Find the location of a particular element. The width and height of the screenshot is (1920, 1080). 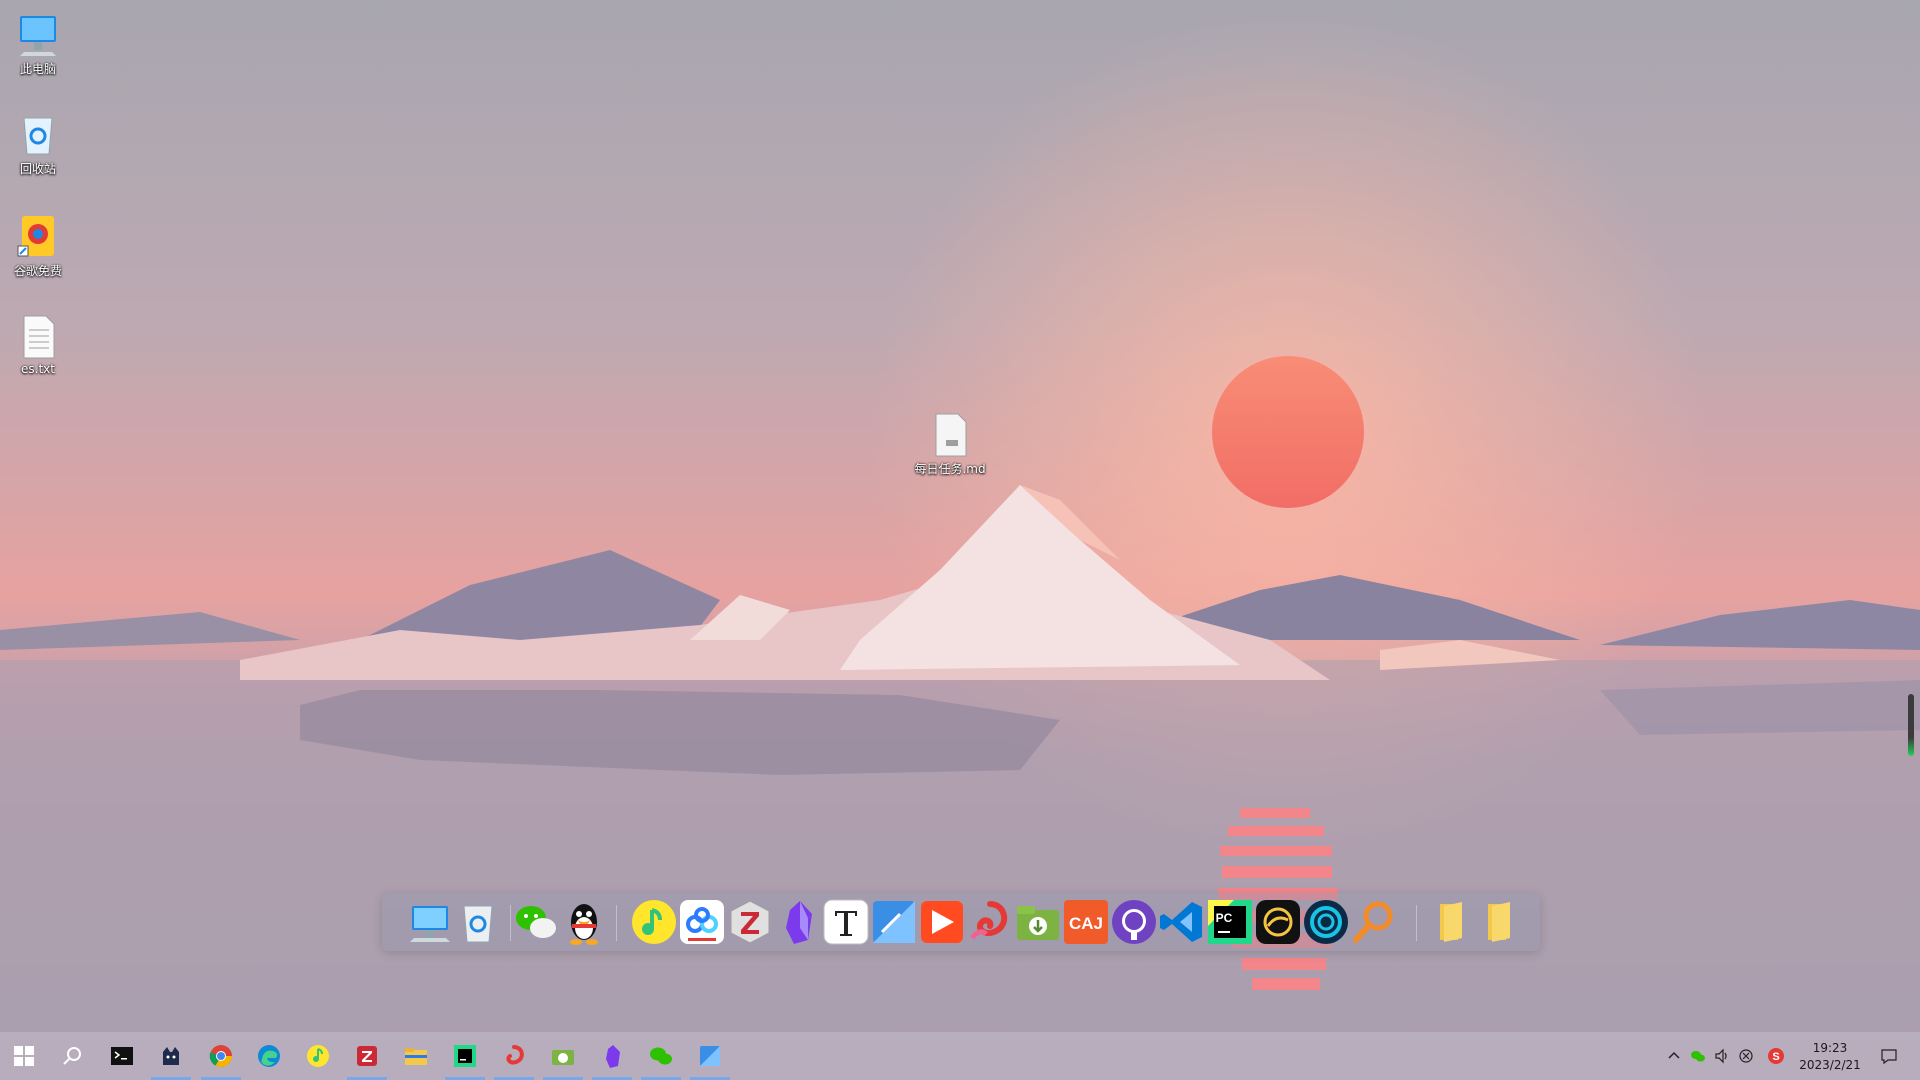

recycle-bin-icon is located at coordinates (38, 136).